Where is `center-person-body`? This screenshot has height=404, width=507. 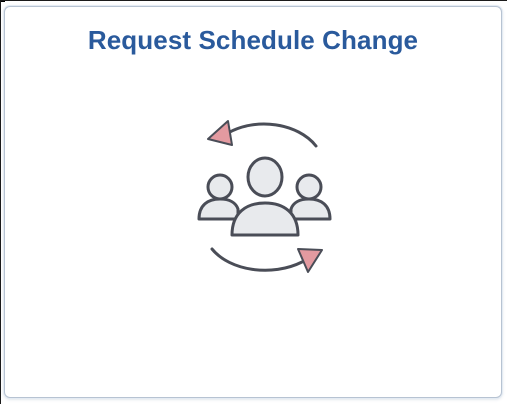
center-person-body is located at coordinates (265, 219).